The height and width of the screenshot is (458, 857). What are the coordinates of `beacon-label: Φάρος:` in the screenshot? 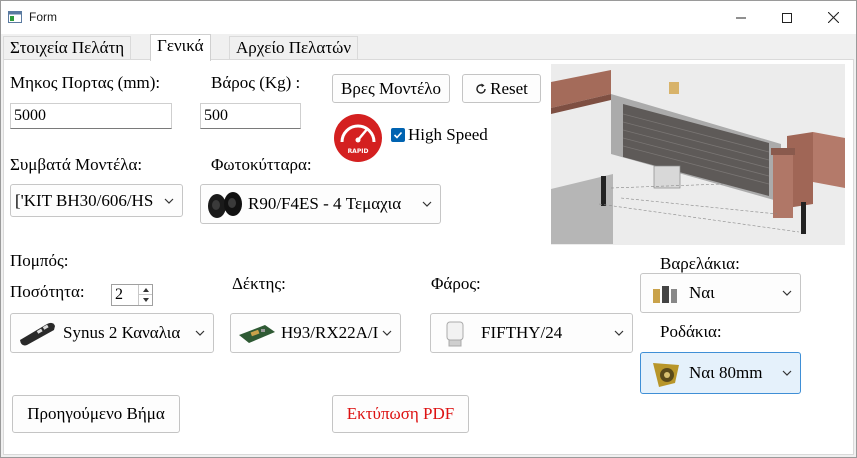 It's located at (456, 283).